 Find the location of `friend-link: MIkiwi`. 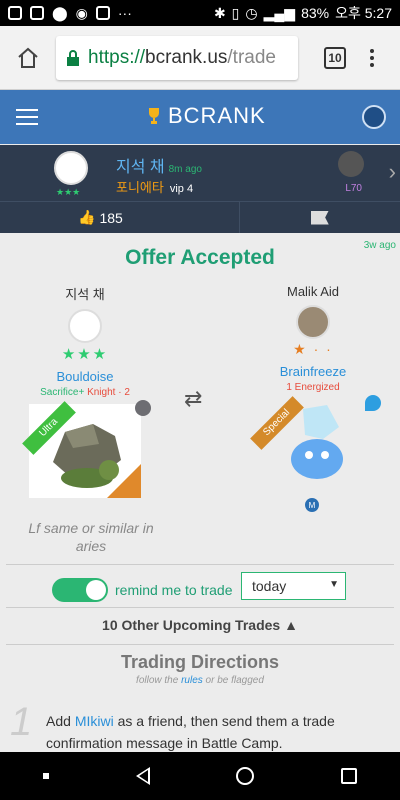

friend-link: MIkiwi is located at coordinates (94, 721).